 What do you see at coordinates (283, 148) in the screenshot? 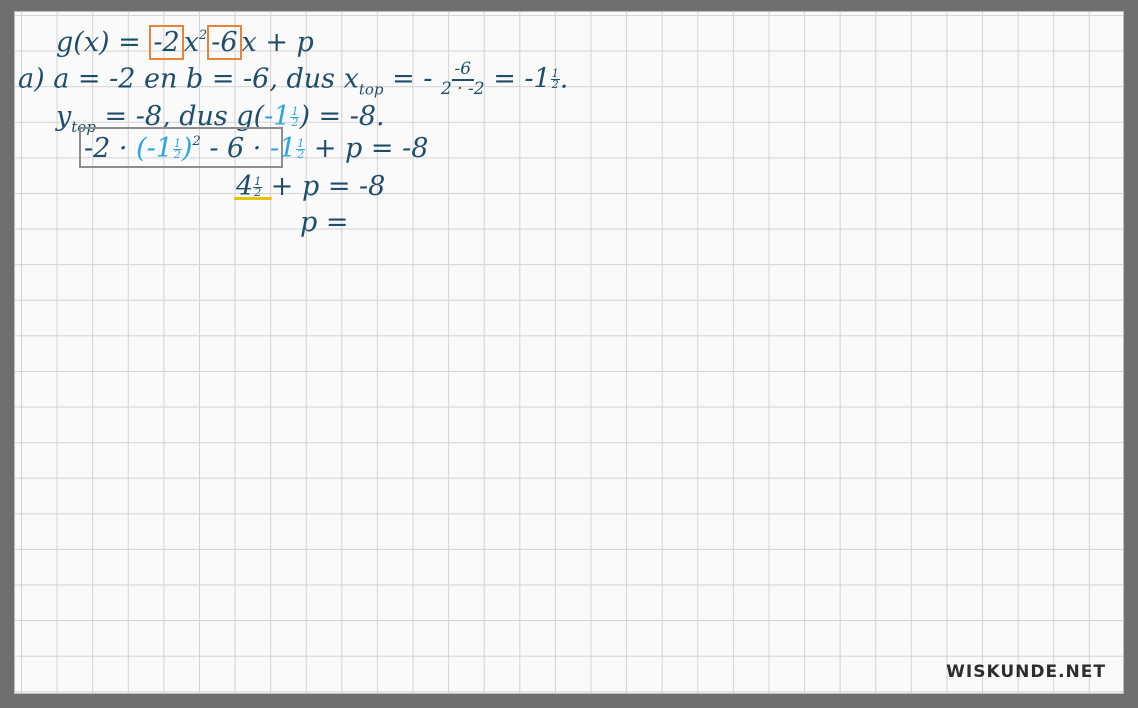
I see `sub-neg: -1` at bounding box center [283, 148].